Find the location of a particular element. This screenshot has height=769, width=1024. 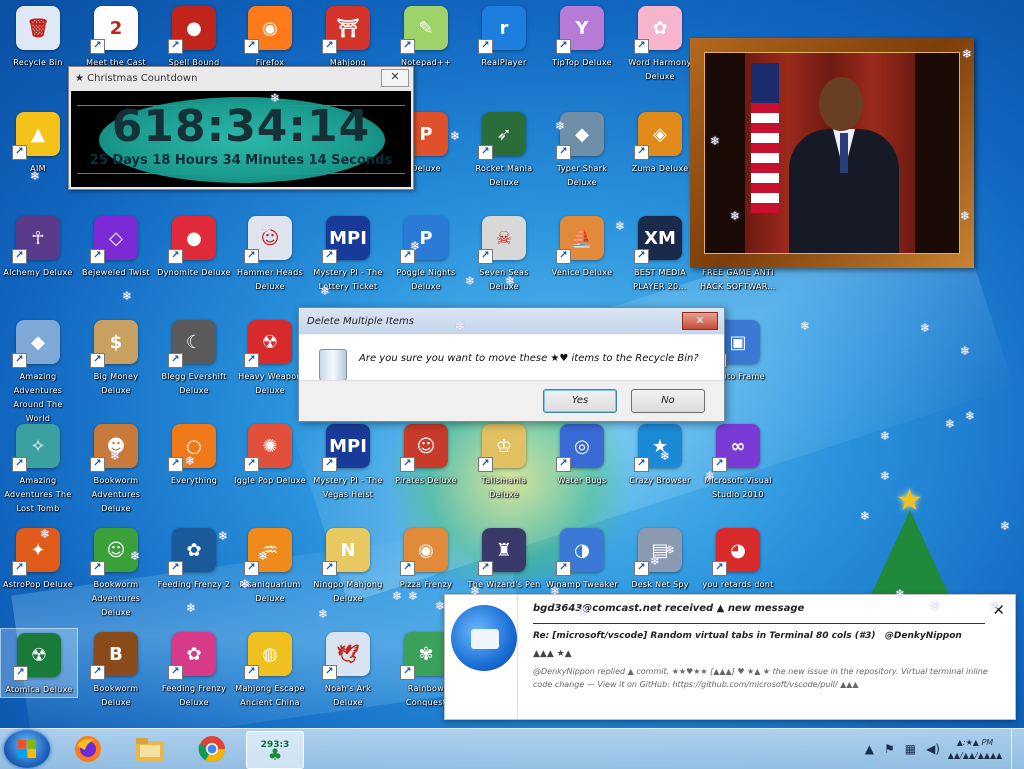

app-icon: ∞ ↗ is located at coordinates (736, 448).